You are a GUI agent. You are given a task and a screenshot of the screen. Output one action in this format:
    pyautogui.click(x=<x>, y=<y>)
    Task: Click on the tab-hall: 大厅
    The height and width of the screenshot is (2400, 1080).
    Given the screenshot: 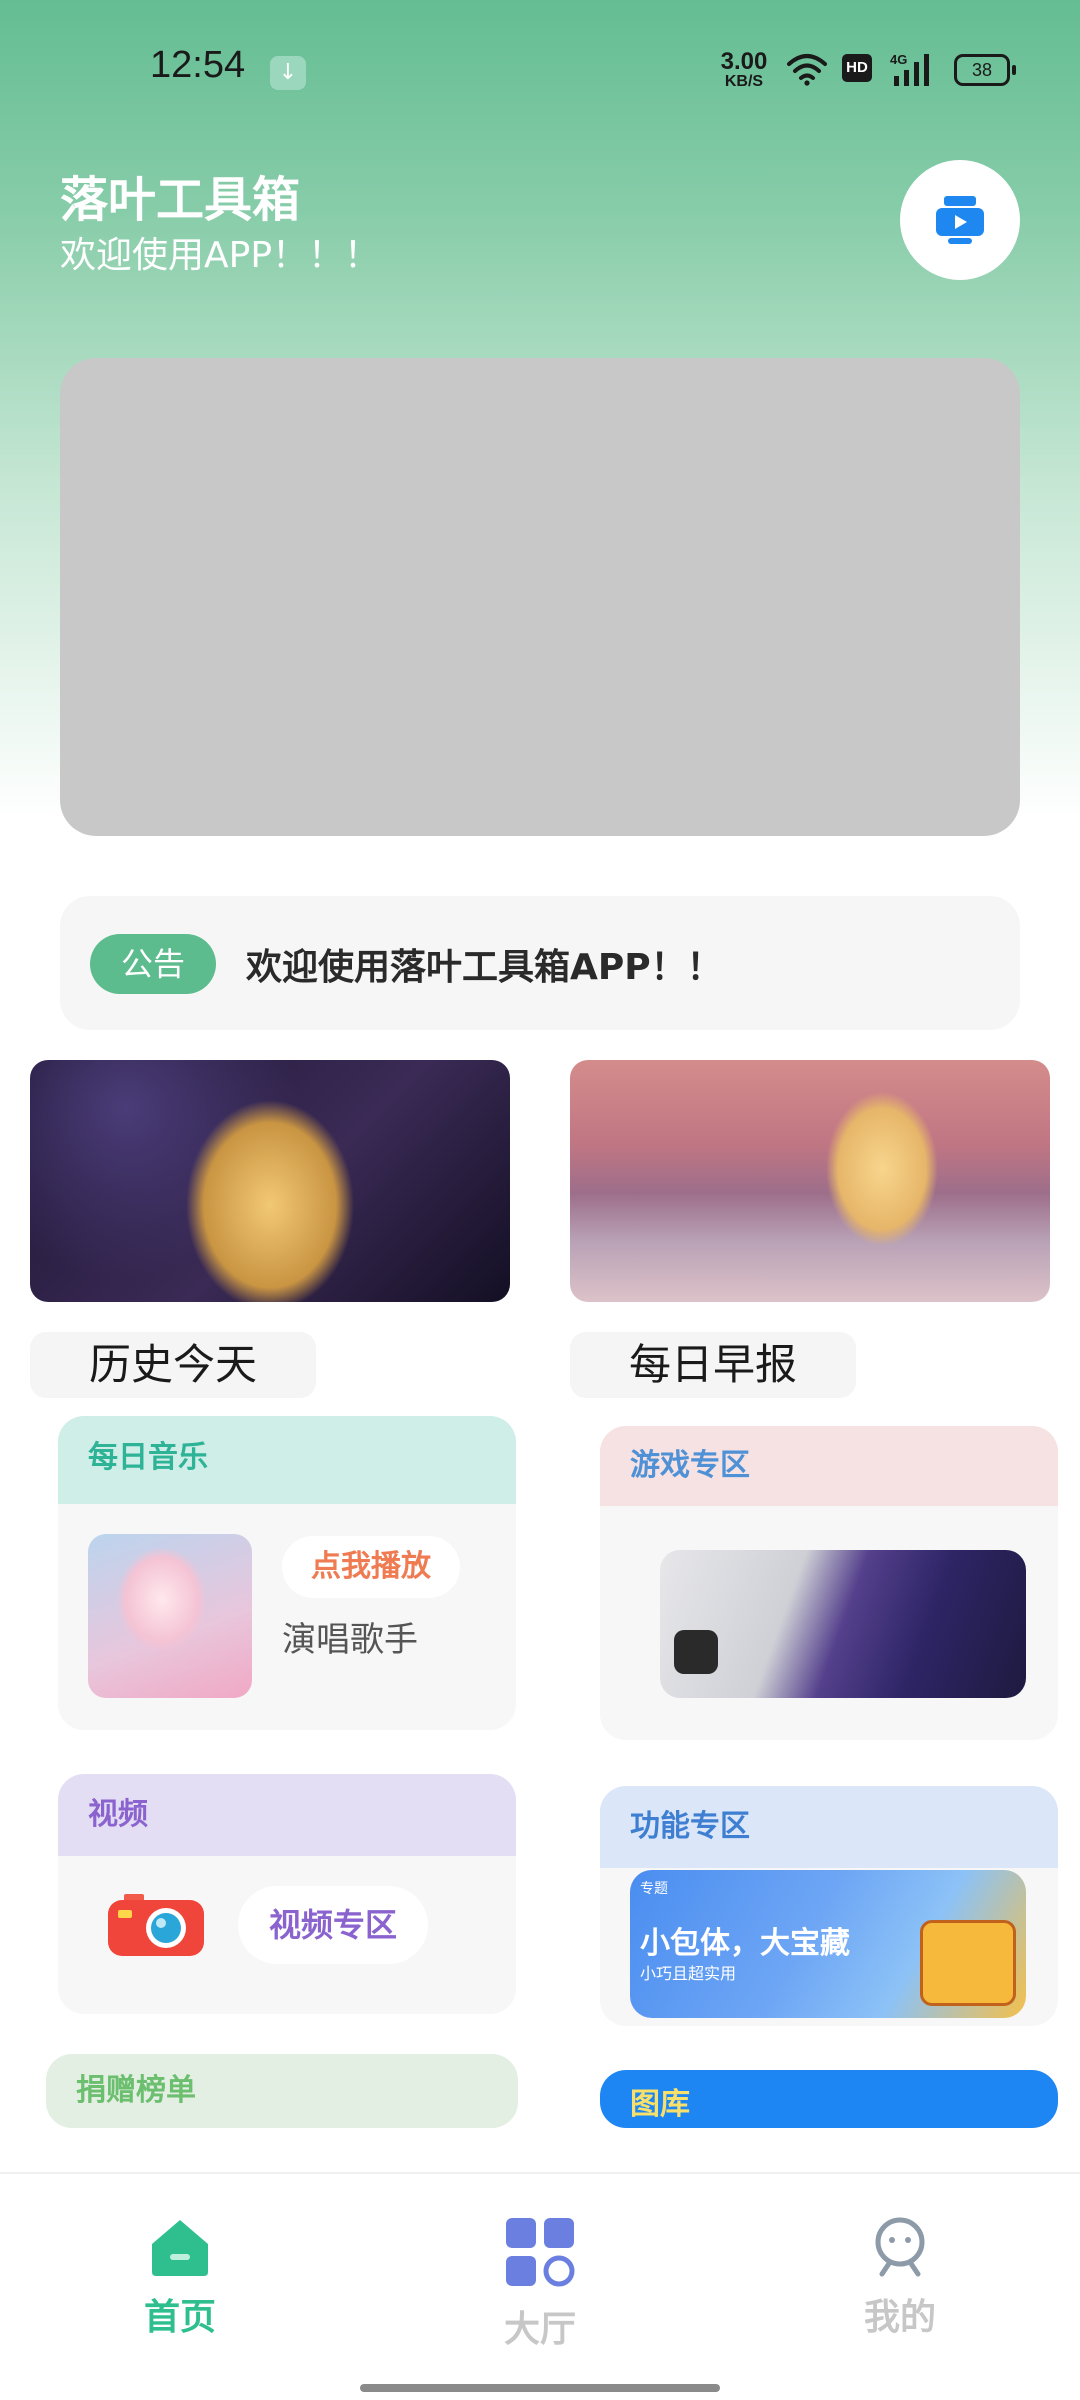 What is the action you would take?
    pyautogui.click(x=540, y=2283)
    